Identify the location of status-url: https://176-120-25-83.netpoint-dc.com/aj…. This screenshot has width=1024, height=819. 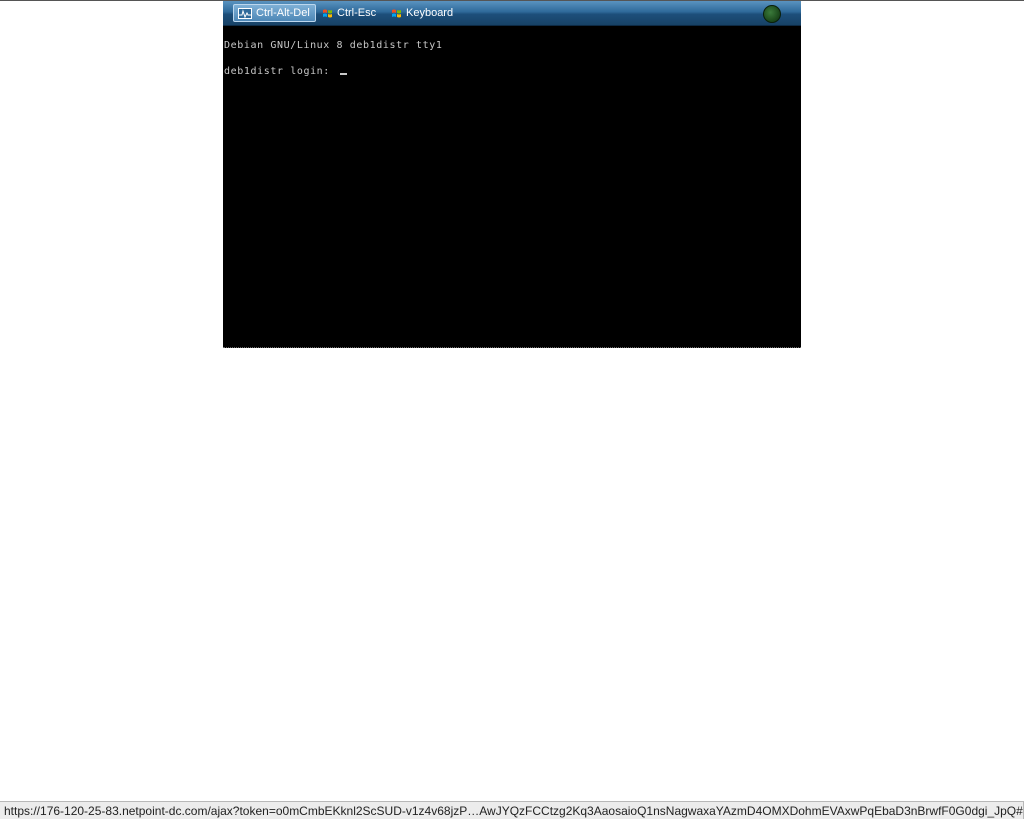
(513, 811).